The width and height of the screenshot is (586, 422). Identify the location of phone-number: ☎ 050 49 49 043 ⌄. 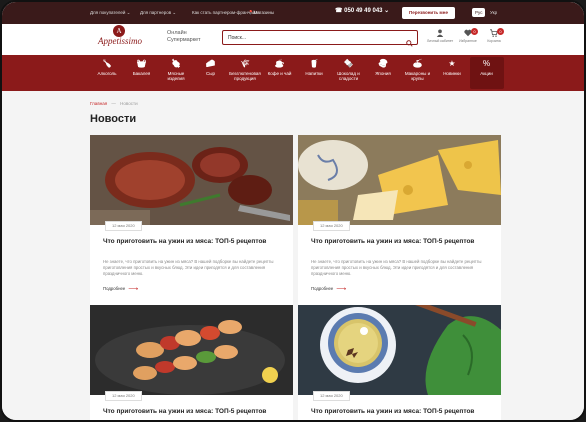
(362, 10).